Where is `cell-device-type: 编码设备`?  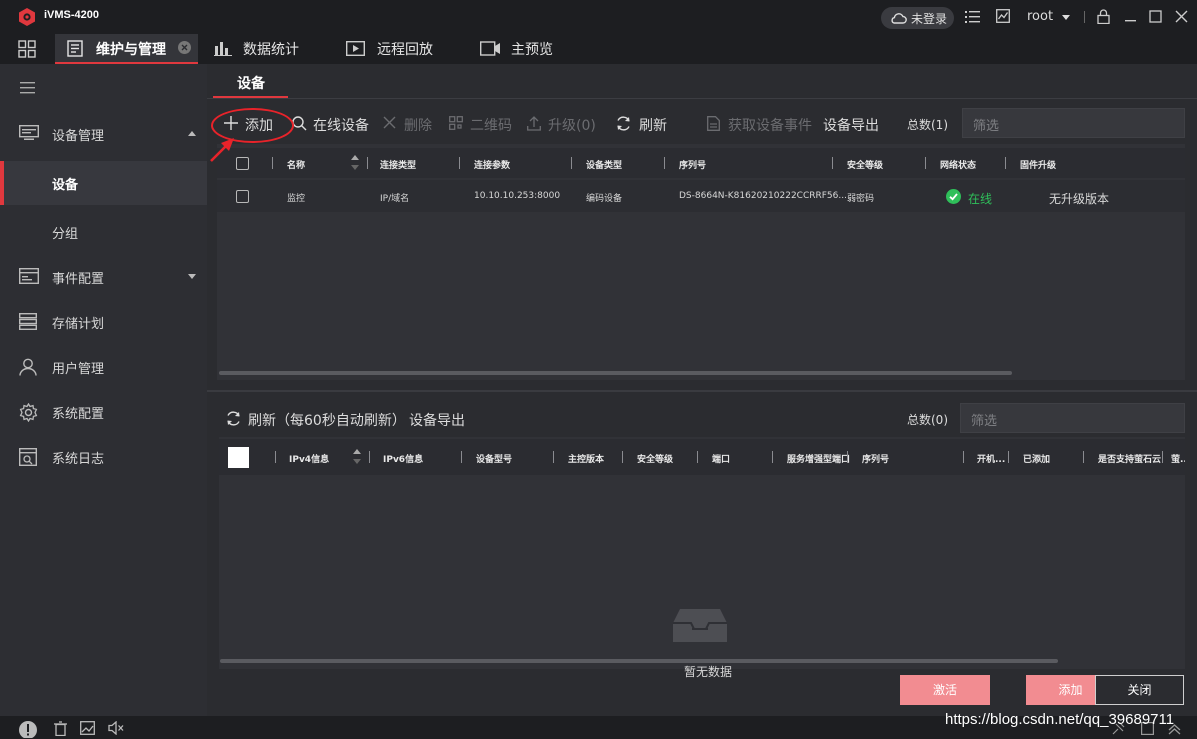
cell-device-type: 编码设备 is located at coordinates (604, 199).